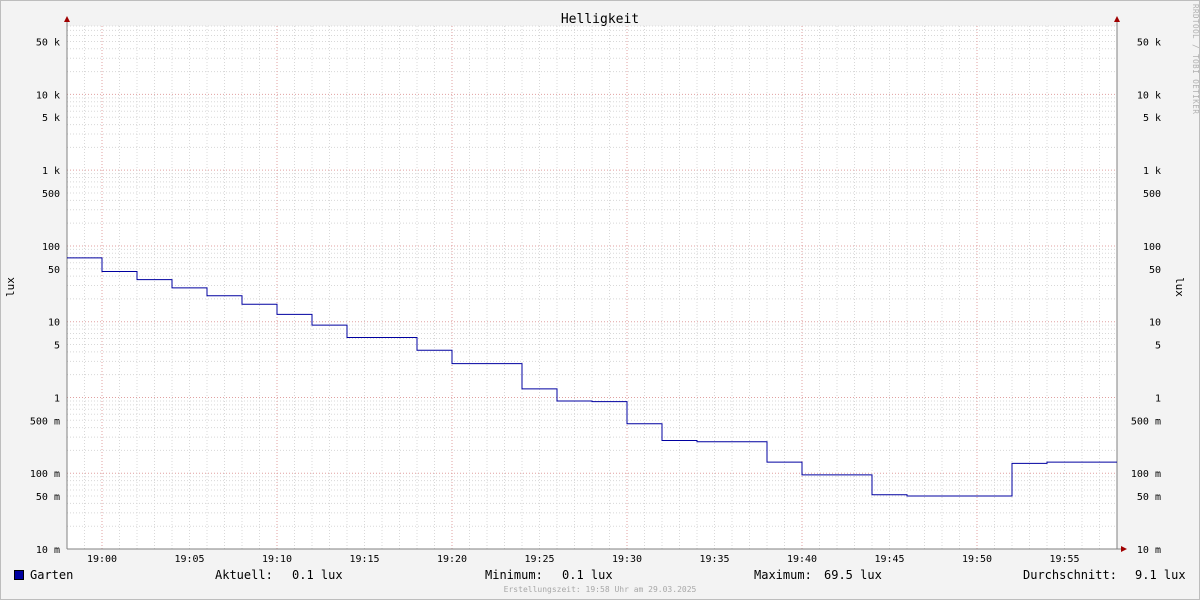  I want to click on y-tick-label-right: 500 m, so click(1146, 421).